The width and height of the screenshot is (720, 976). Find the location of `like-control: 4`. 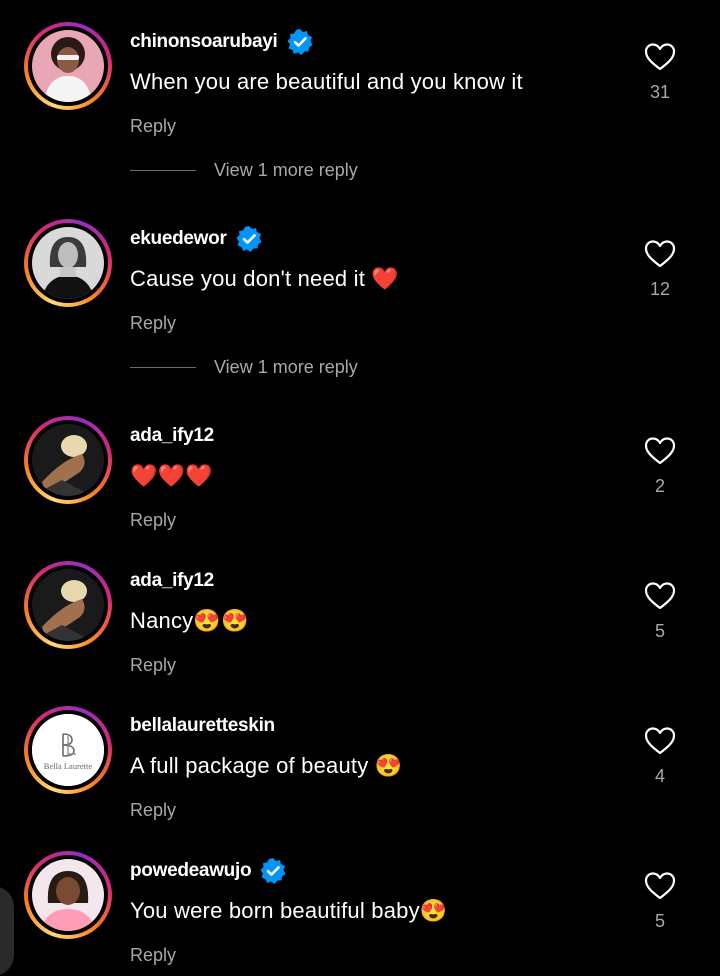

like-control: 4 is located at coordinates (660, 756).